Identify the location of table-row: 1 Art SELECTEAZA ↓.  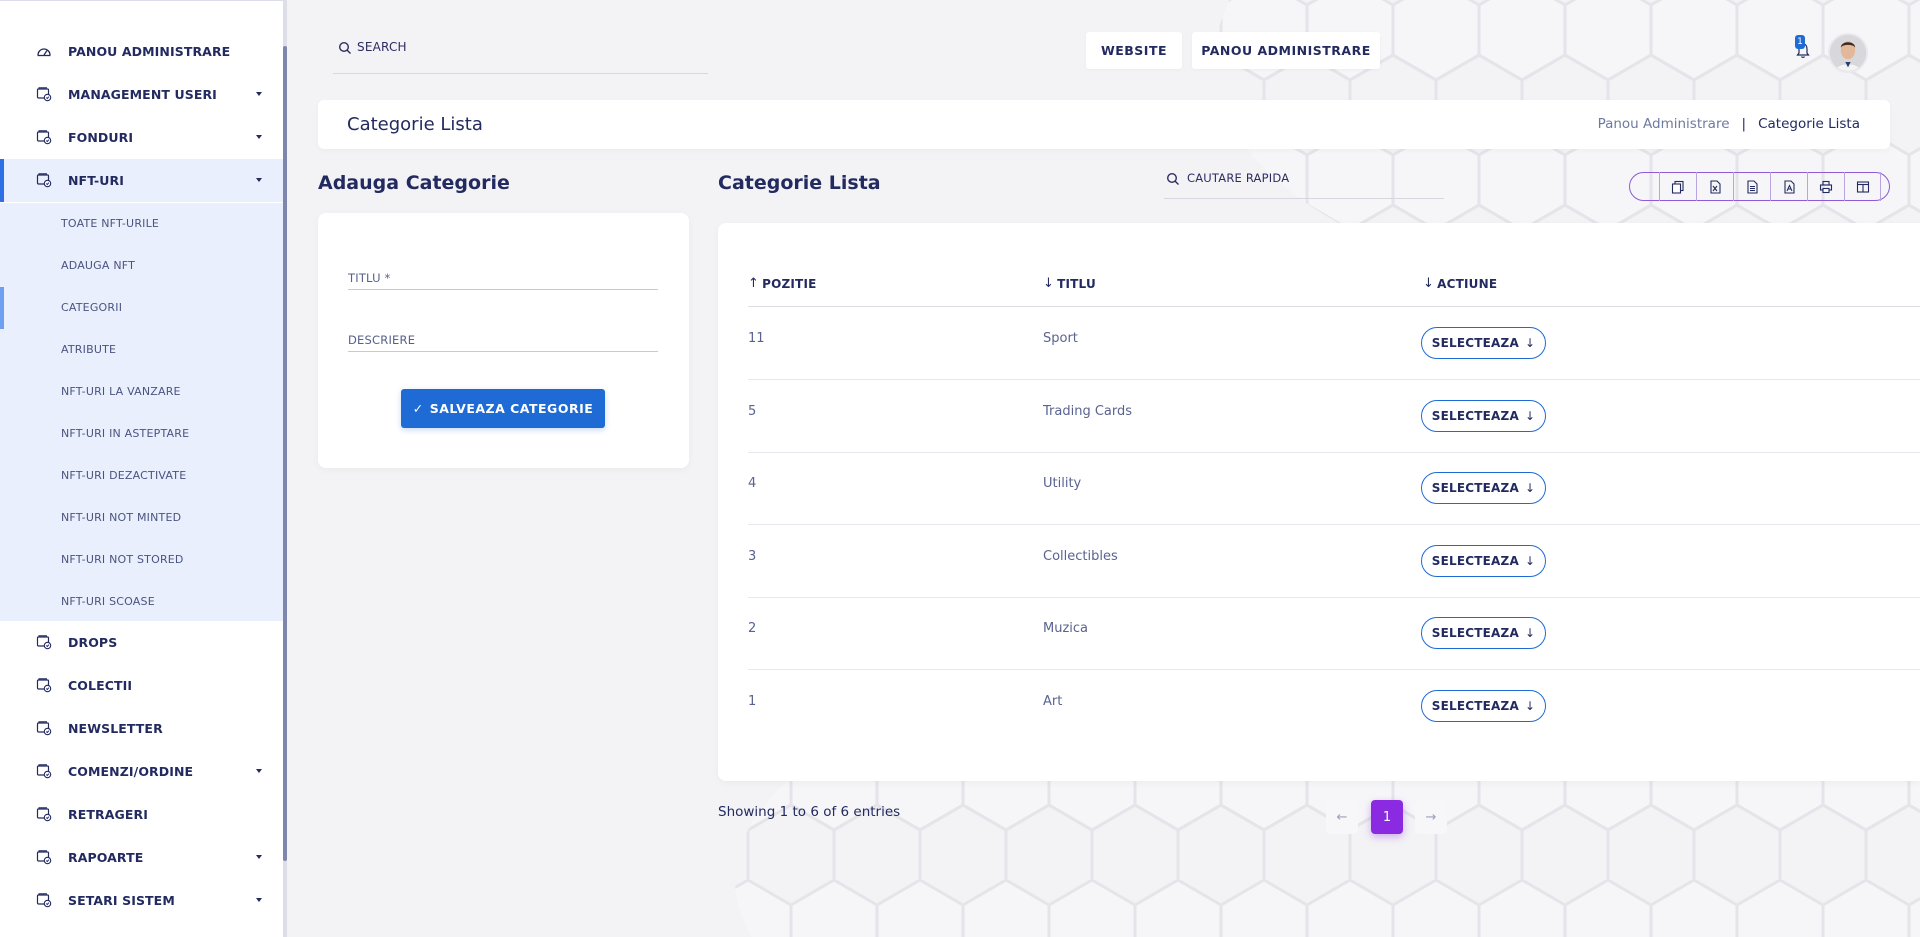
(1334, 706).